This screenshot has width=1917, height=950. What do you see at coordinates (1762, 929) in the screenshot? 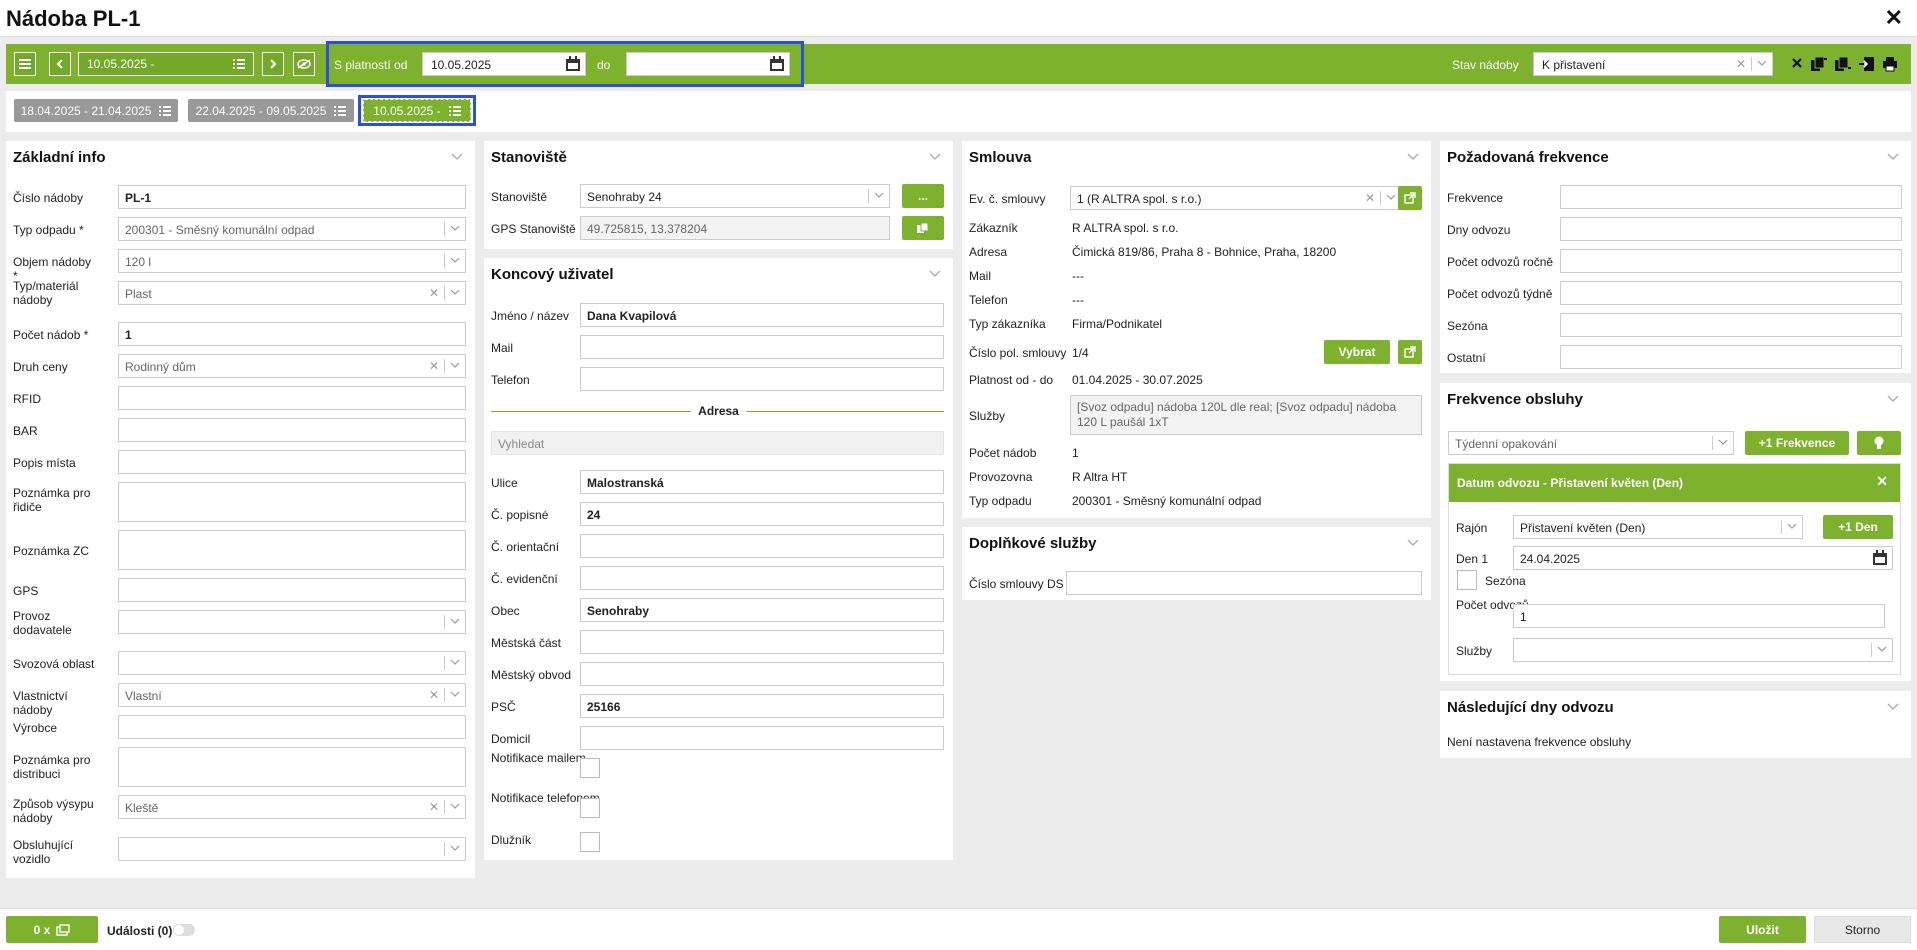
I see `save-button: Uložit` at bounding box center [1762, 929].